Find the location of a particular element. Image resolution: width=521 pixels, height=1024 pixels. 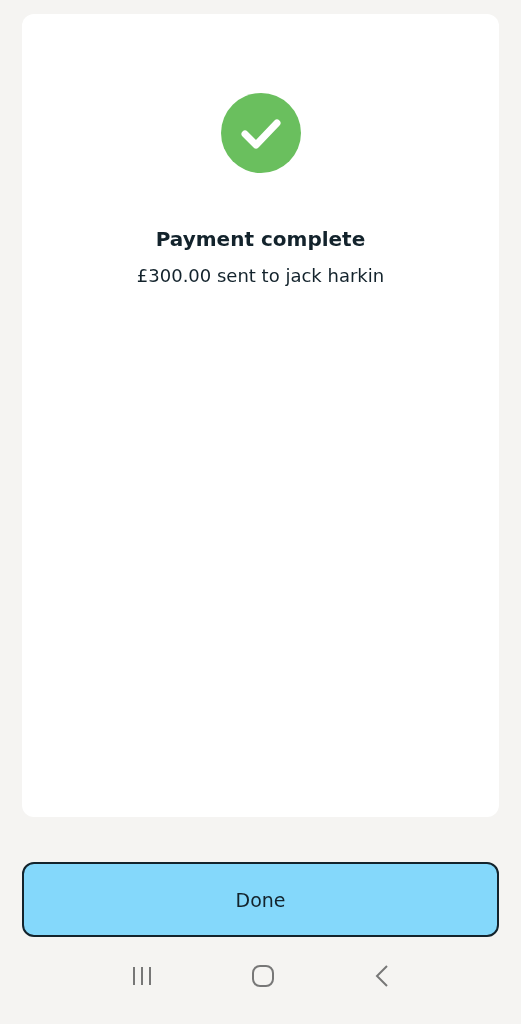

recent-apps-icon is located at coordinates (142, 975).